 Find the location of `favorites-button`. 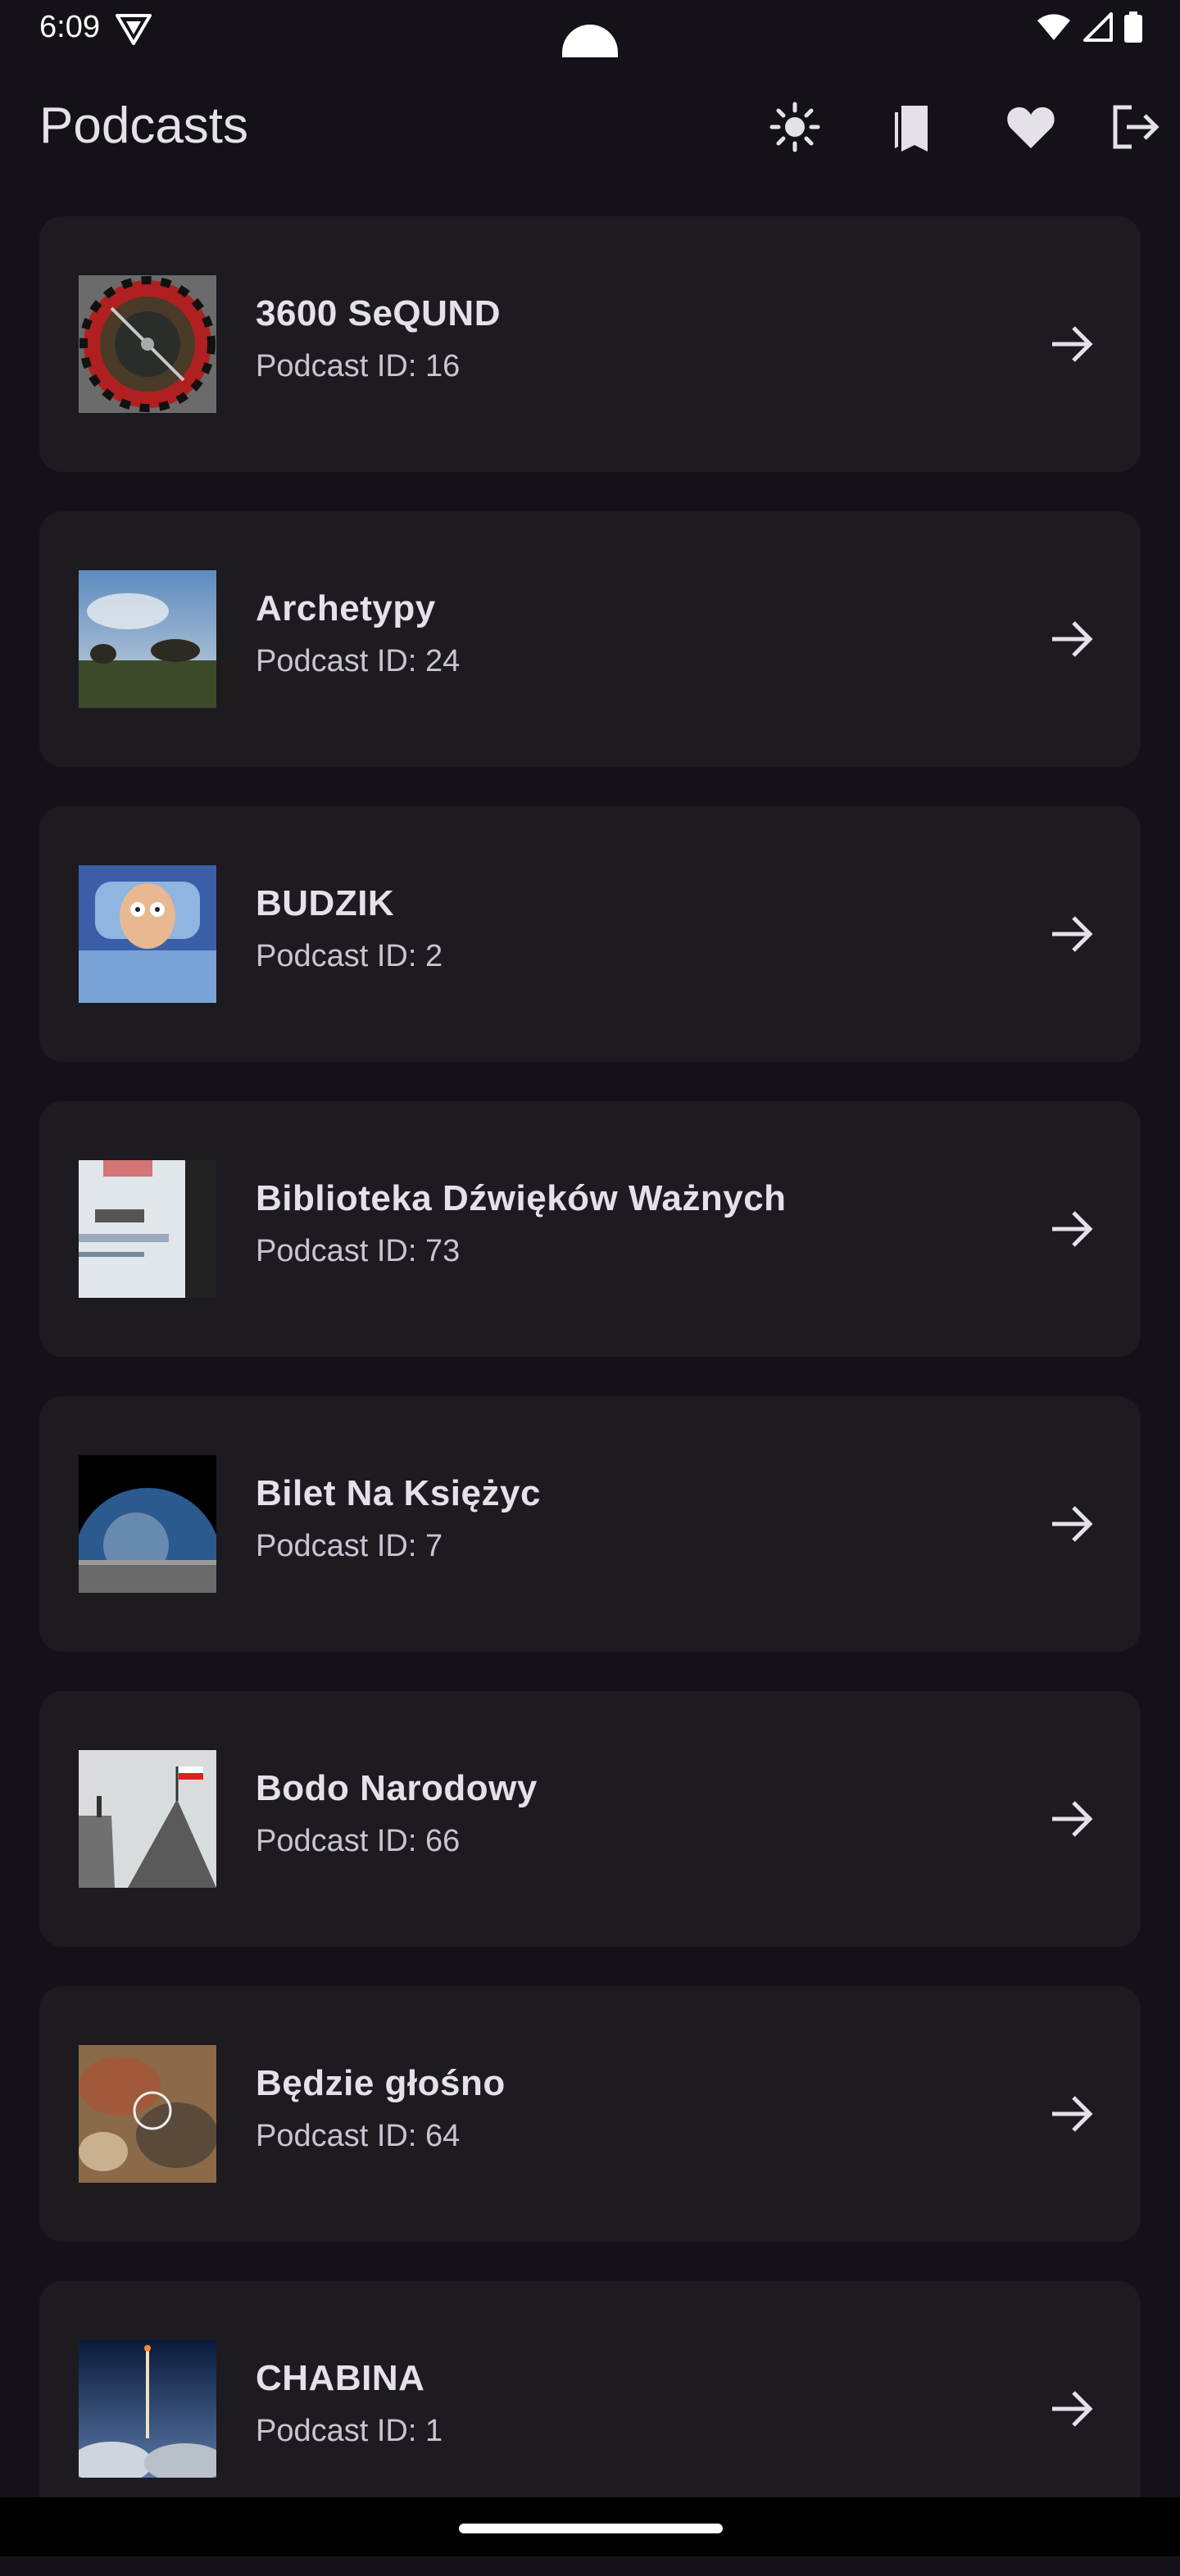

favorites-button is located at coordinates (1031, 127).